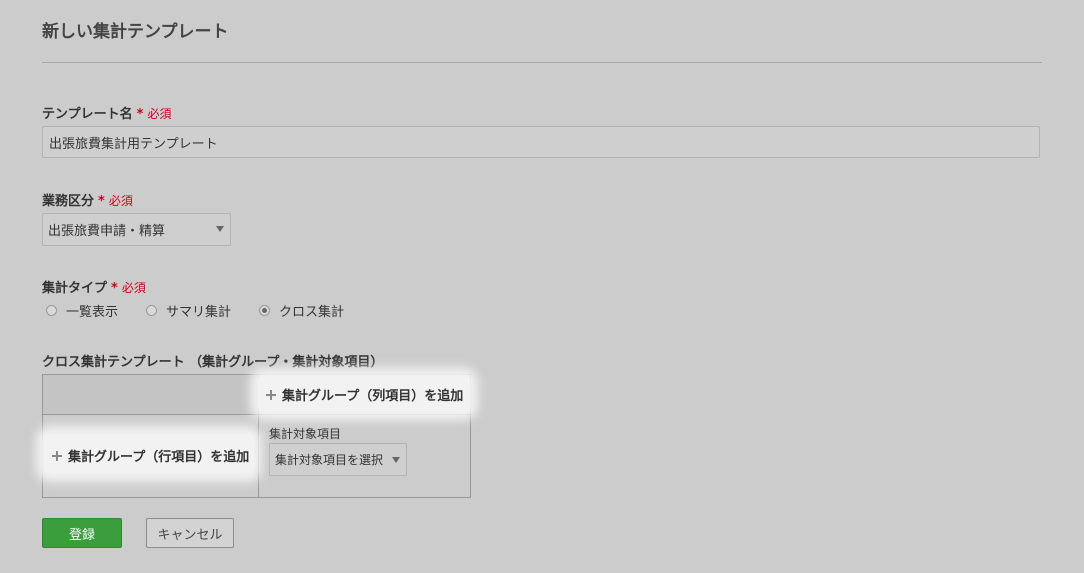 The width and height of the screenshot is (1084, 573). Describe the element at coordinates (87, 114) in the screenshot. I see `template-name-label-text: テンプレート名` at that location.